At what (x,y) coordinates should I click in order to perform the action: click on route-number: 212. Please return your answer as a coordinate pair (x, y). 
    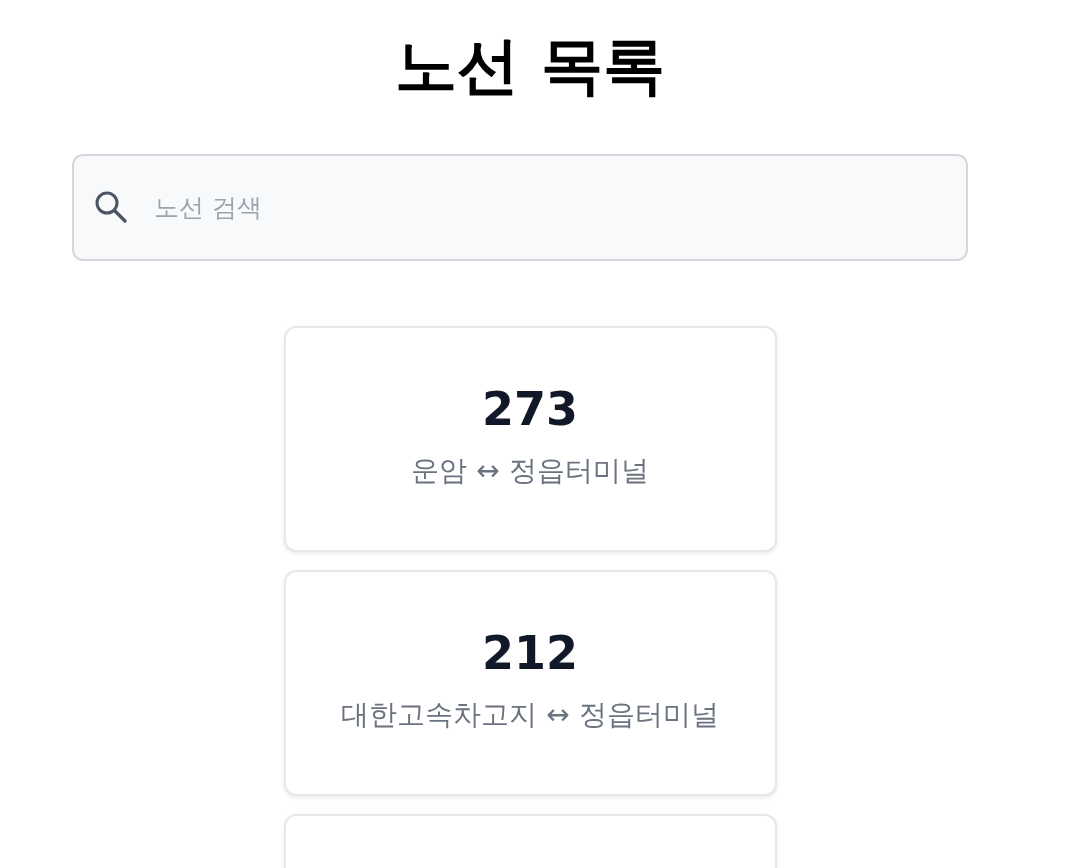
    Looking at the image, I should click on (530, 653).